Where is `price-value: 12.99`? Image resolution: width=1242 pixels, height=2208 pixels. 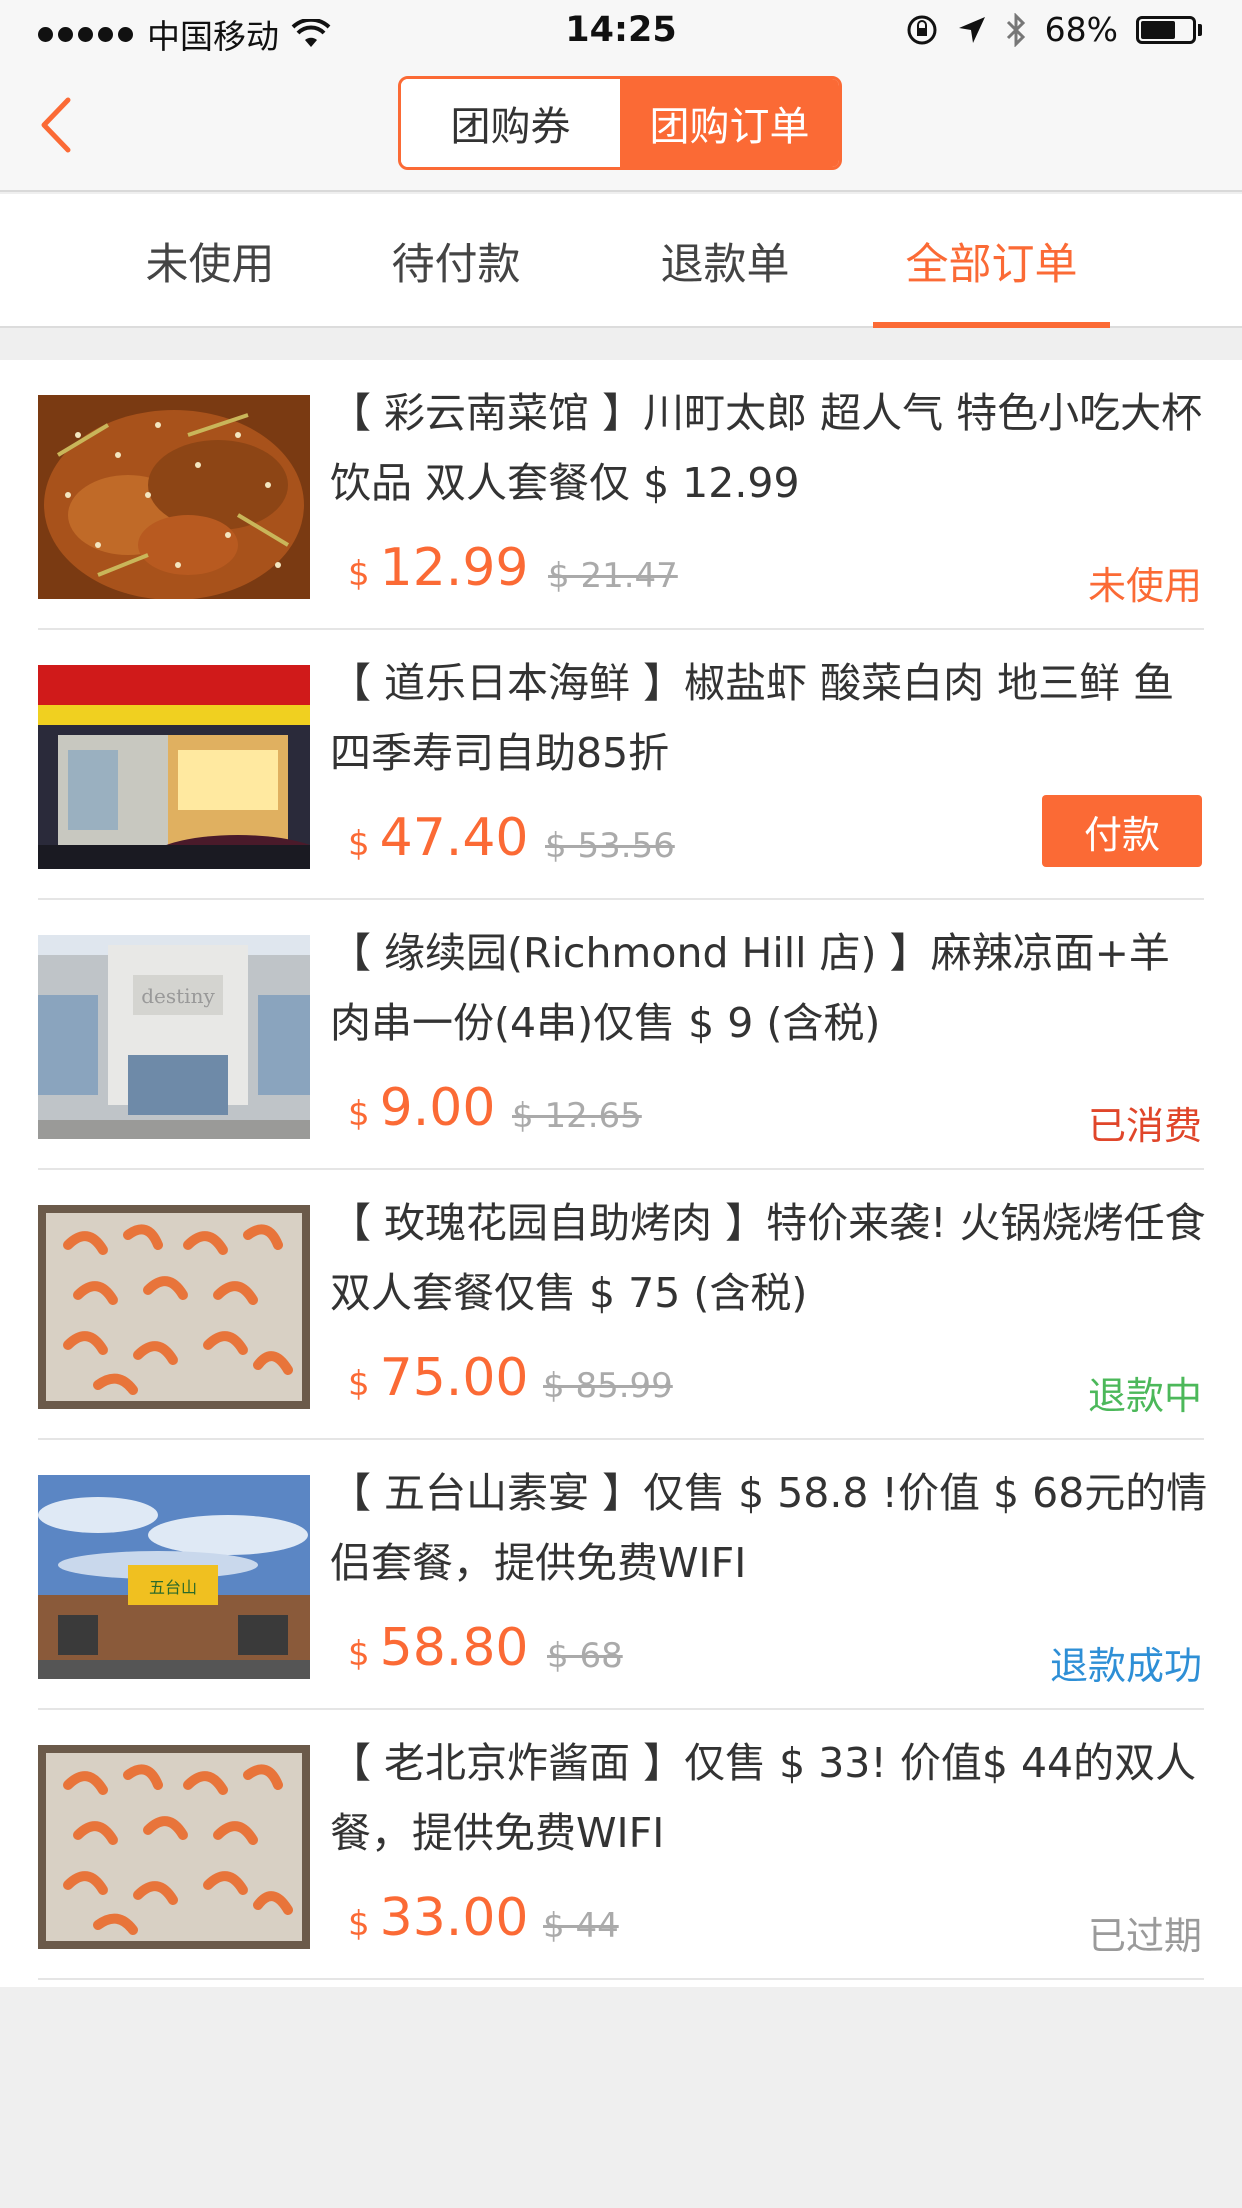 price-value: 12.99 is located at coordinates (454, 568).